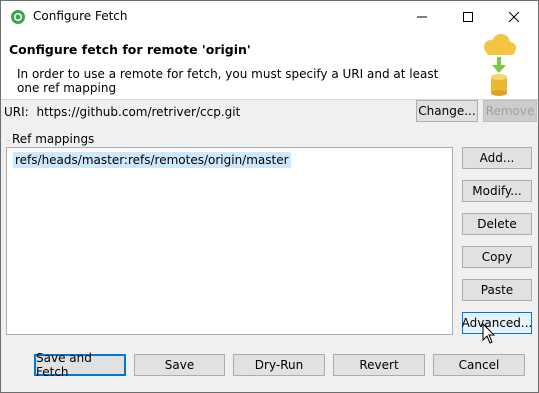 This screenshot has width=539, height=393. I want to click on eclipse-app-icon, so click(18, 17).